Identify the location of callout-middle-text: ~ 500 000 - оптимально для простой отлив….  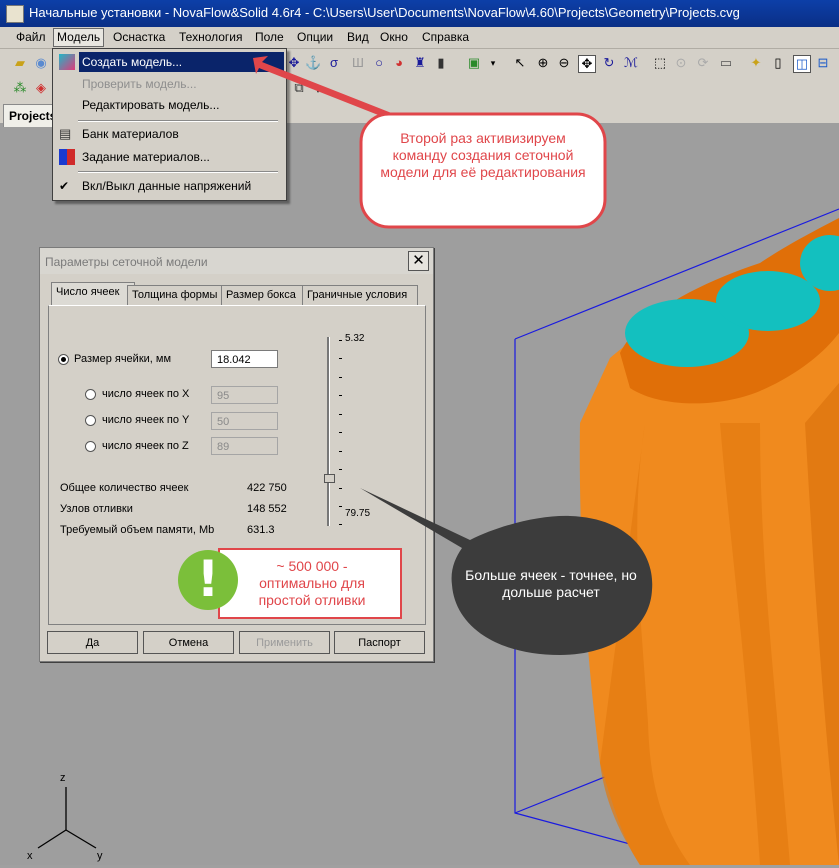
(312, 583).